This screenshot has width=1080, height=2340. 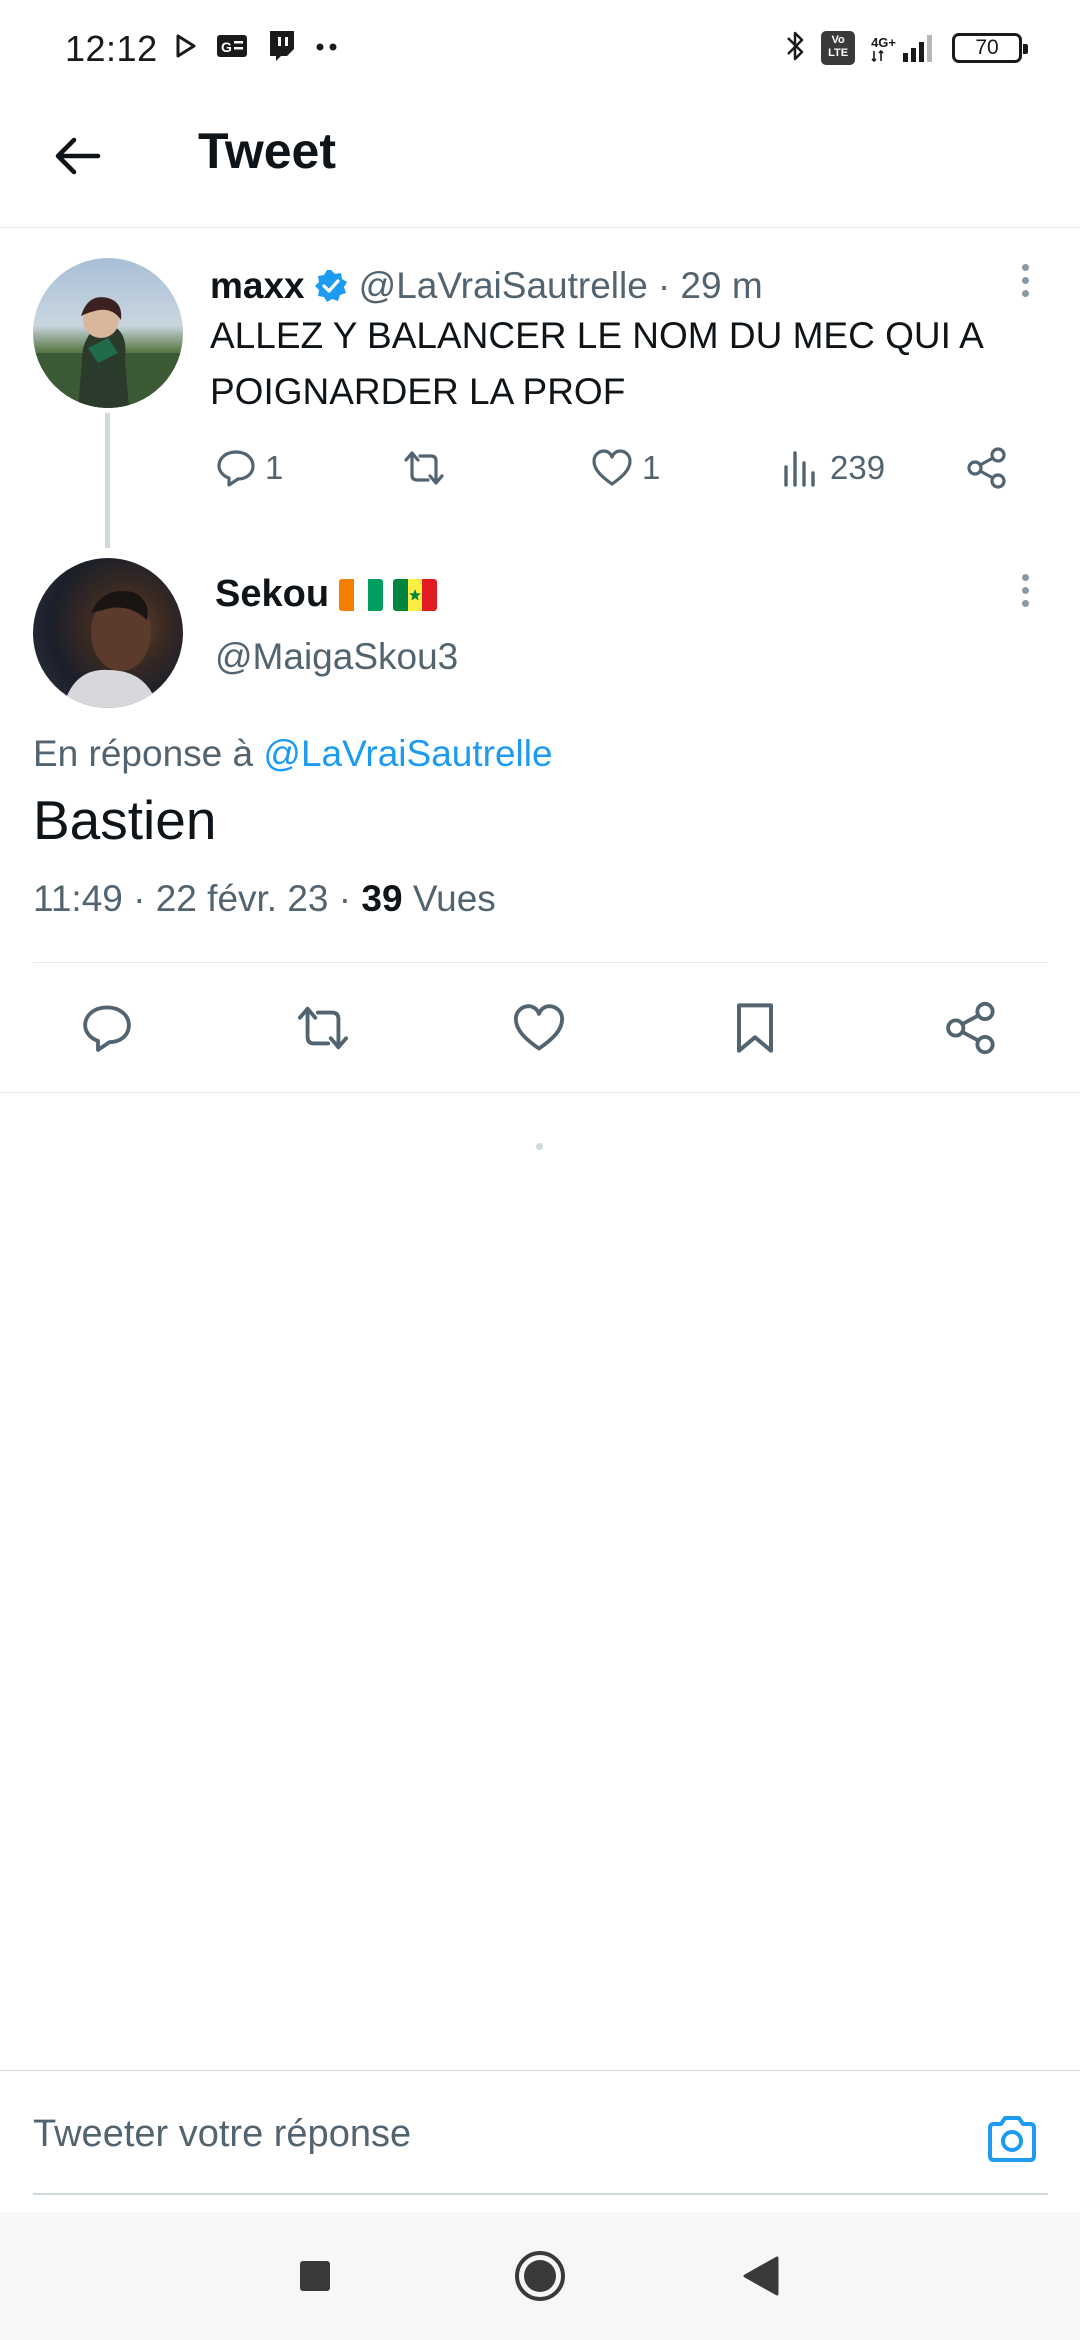 What do you see at coordinates (540, 2141) in the screenshot?
I see `reply-composer: Tweeter votre réponse` at bounding box center [540, 2141].